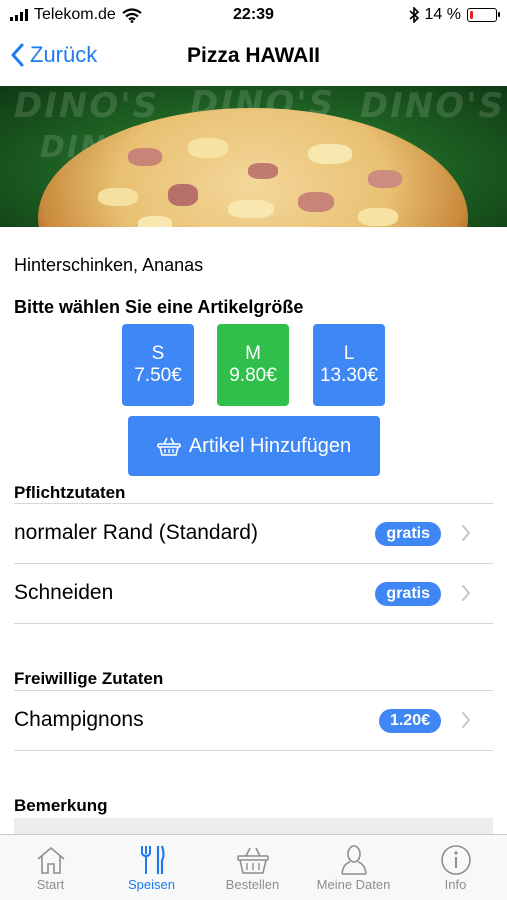  Describe the element at coordinates (109, 265) in the screenshot. I see `article-description: Hinterschinken, Ananas` at that location.